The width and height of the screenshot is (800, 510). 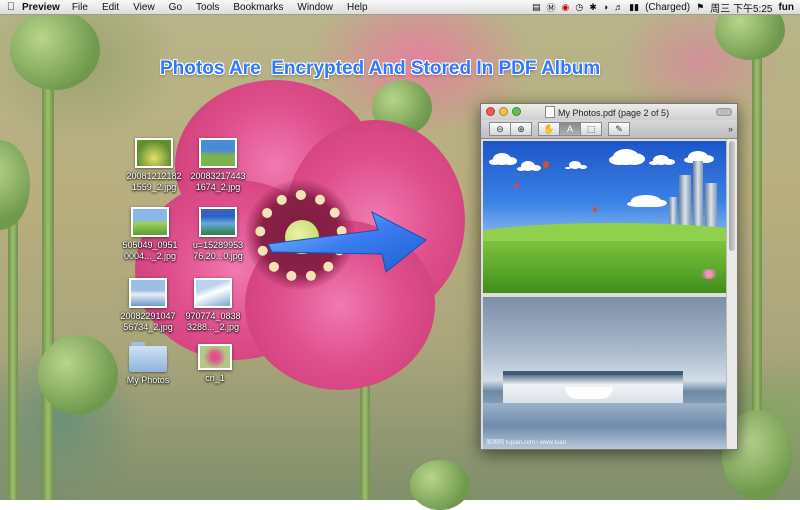 I want to click on menu-go: Go, so click(x=175, y=7).